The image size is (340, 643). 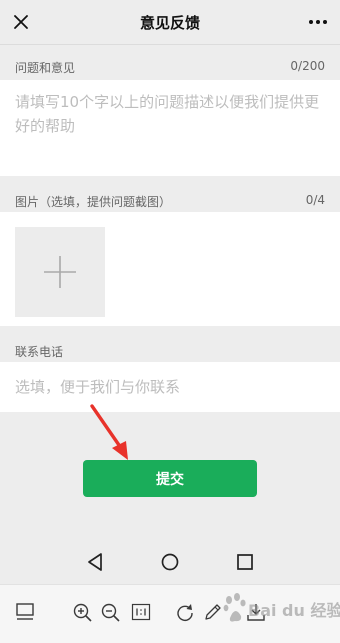 I want to click on submit-button: 提交, so click(x=170, y=478).